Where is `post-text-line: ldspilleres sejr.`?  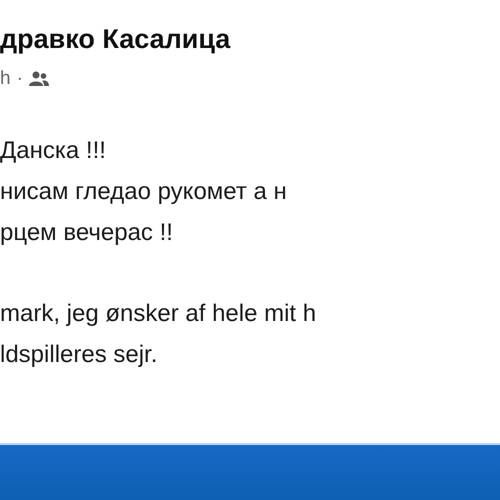 post-text-line: ldspilleres sejr. is located at coordinates (79, 355).